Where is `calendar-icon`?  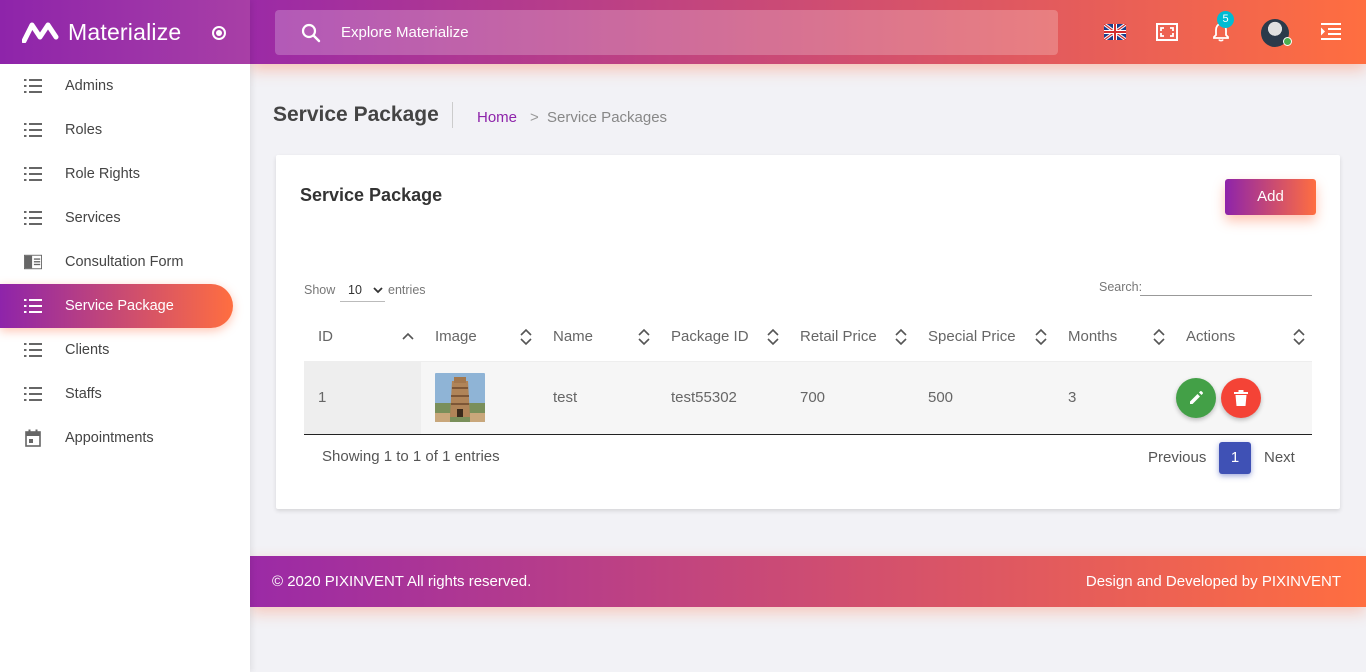 calendar-icon is located at coordinates (33, 438).